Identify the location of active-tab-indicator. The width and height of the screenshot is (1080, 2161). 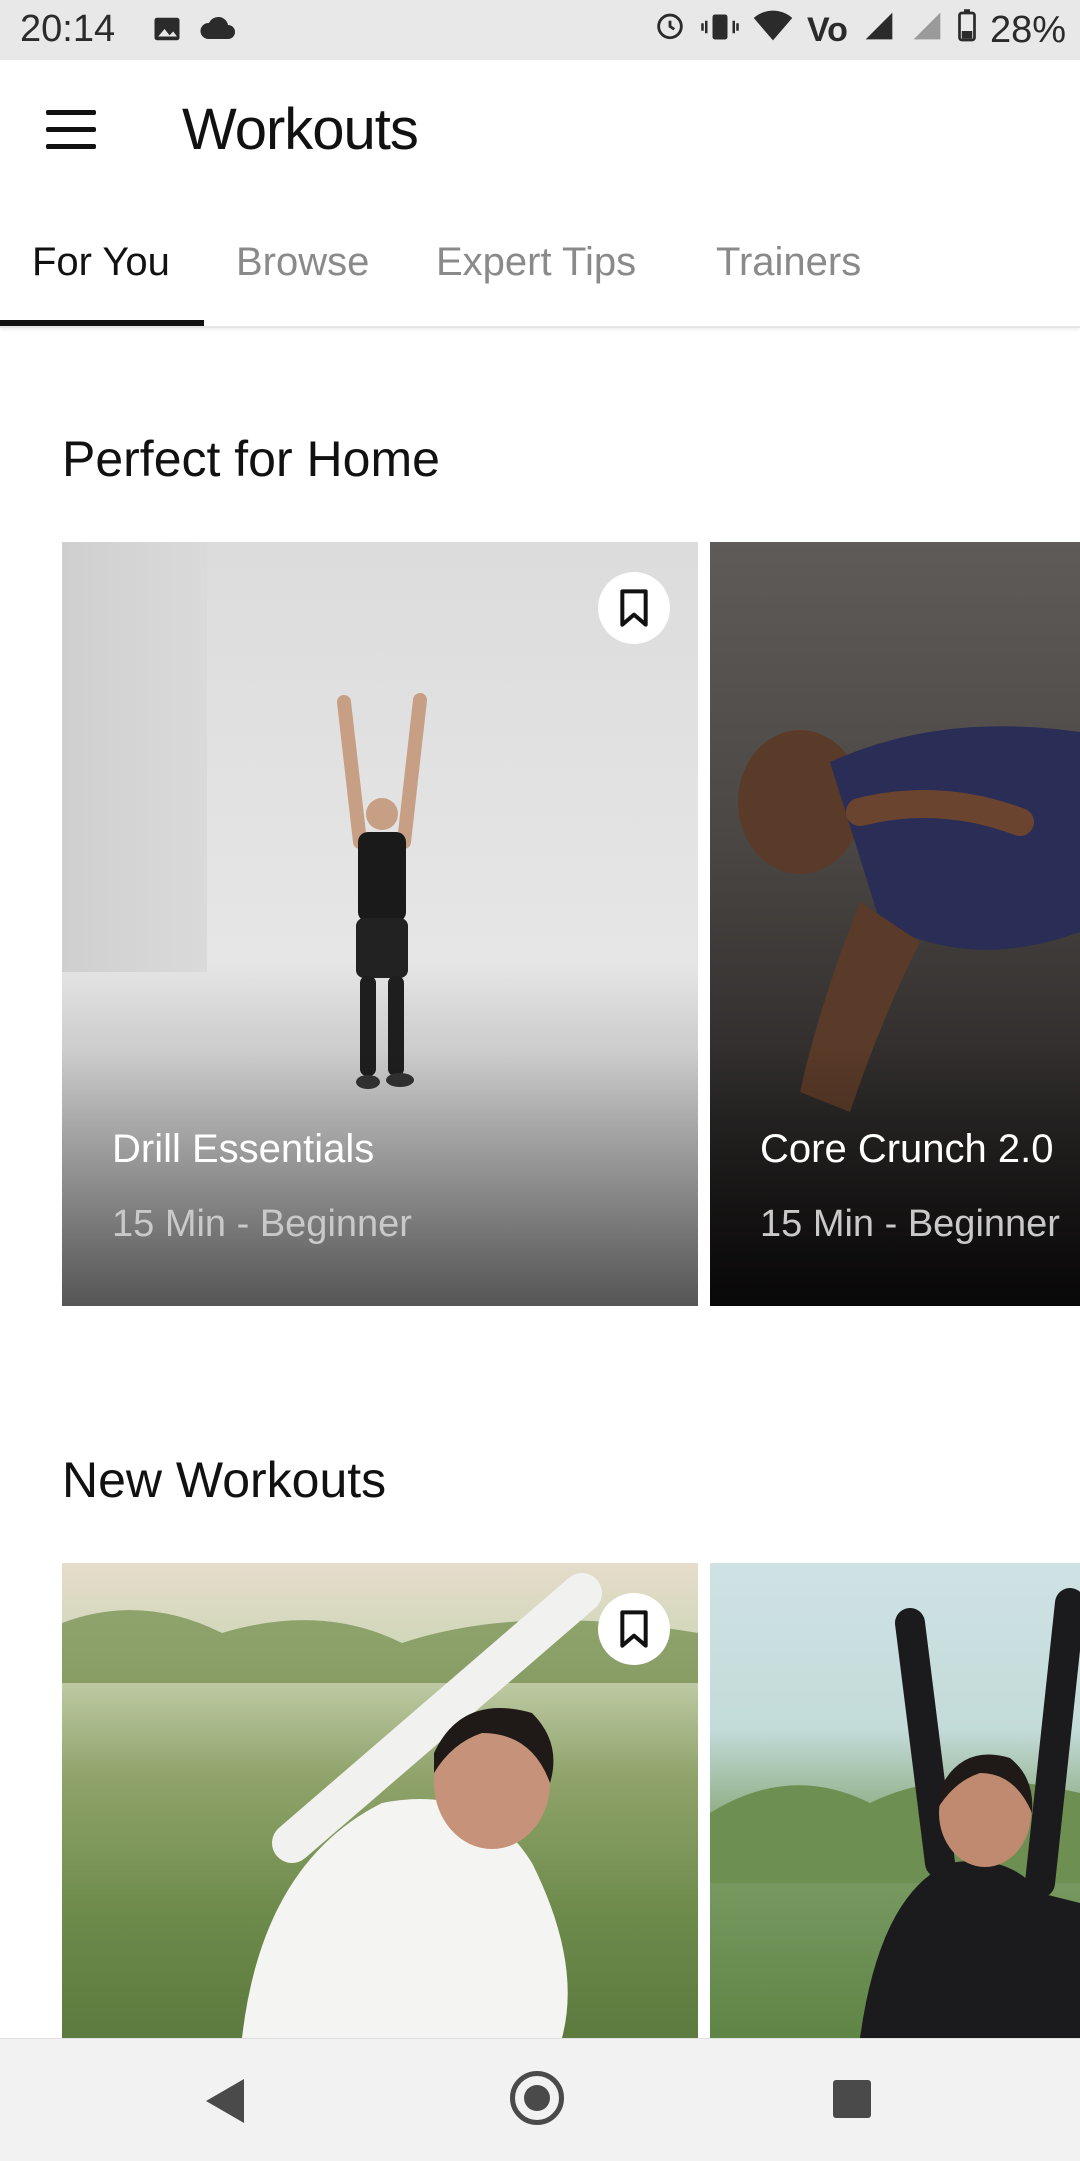
(102, 323).